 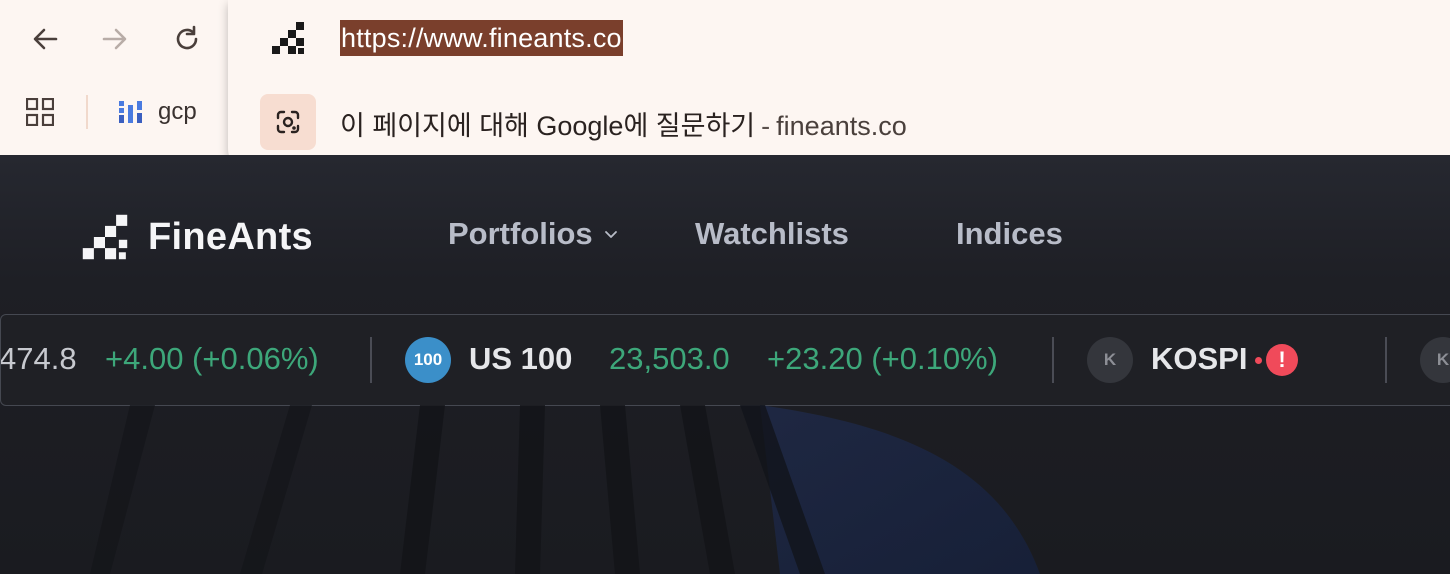 I want to click on us100-badge-text: 100, so click(x=428, y=359).